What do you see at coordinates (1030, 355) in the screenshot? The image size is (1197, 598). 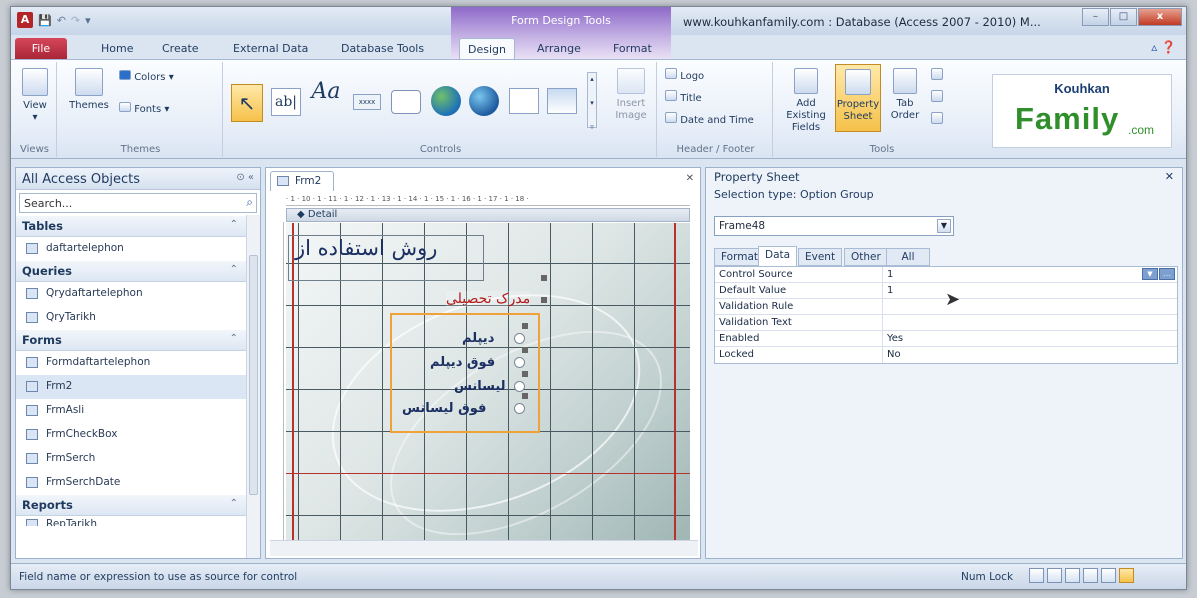 I see `property-value: No` at bounding box center [1030, 355].